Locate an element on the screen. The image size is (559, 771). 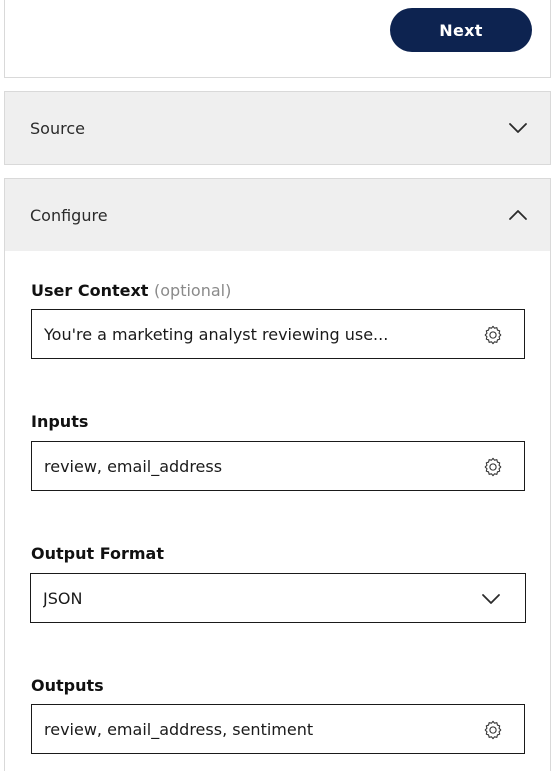
chevron-up-icon is located at coordinates (518, 215).